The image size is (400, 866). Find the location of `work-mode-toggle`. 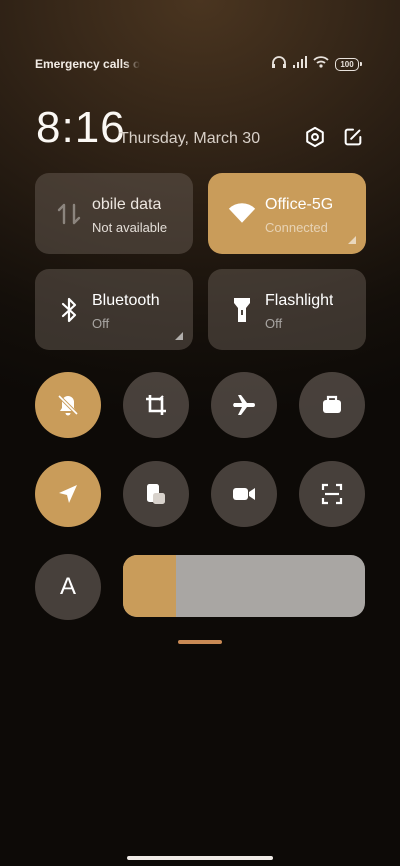

work-mode-toggle is located at coordinates (332, 405).